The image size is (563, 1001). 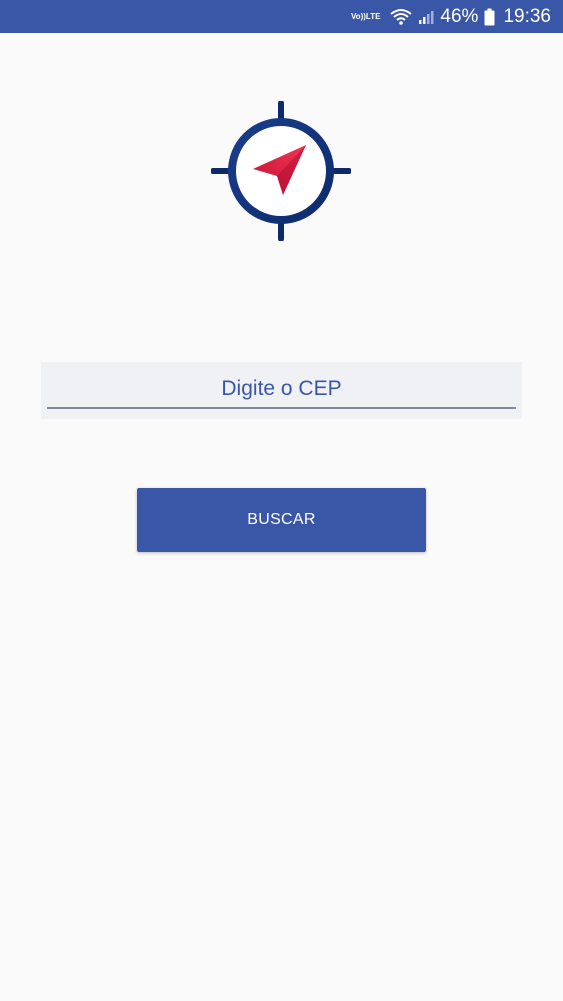 What do you see at coordinates (459, 16) in the screenshot?
I see `battery-percent: 46%` at bounding box center [459, 16].